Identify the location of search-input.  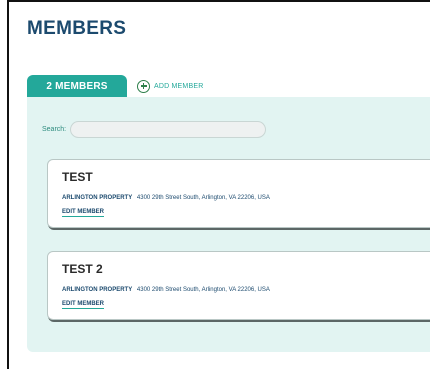
(168, 129).